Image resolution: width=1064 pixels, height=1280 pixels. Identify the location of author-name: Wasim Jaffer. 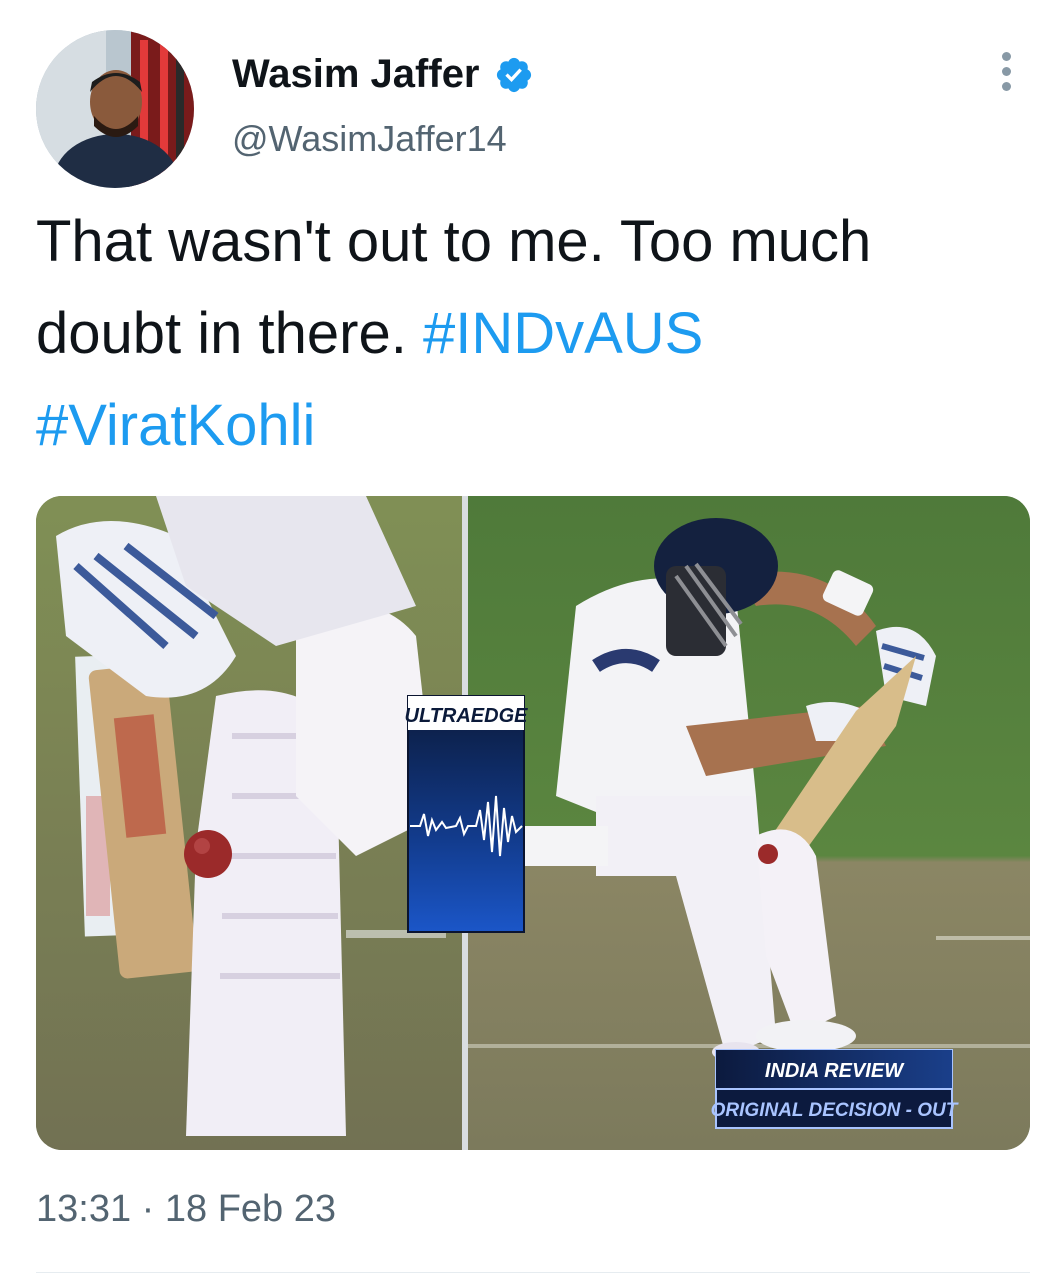
(356, 74).